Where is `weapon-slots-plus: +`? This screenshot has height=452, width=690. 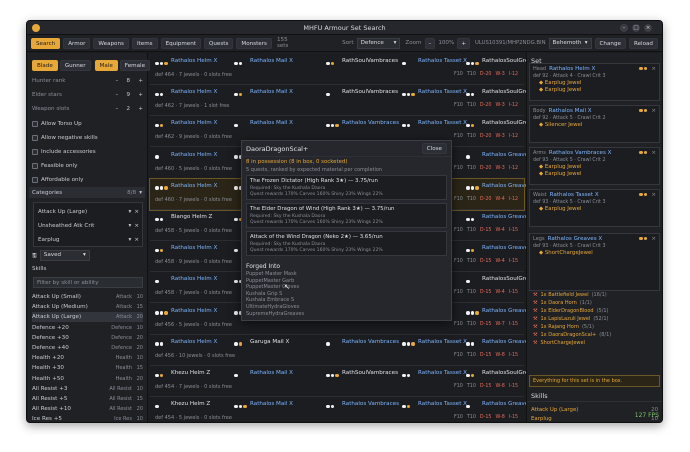 weapon-slots-plus: + is located at coordinates (140, 109).